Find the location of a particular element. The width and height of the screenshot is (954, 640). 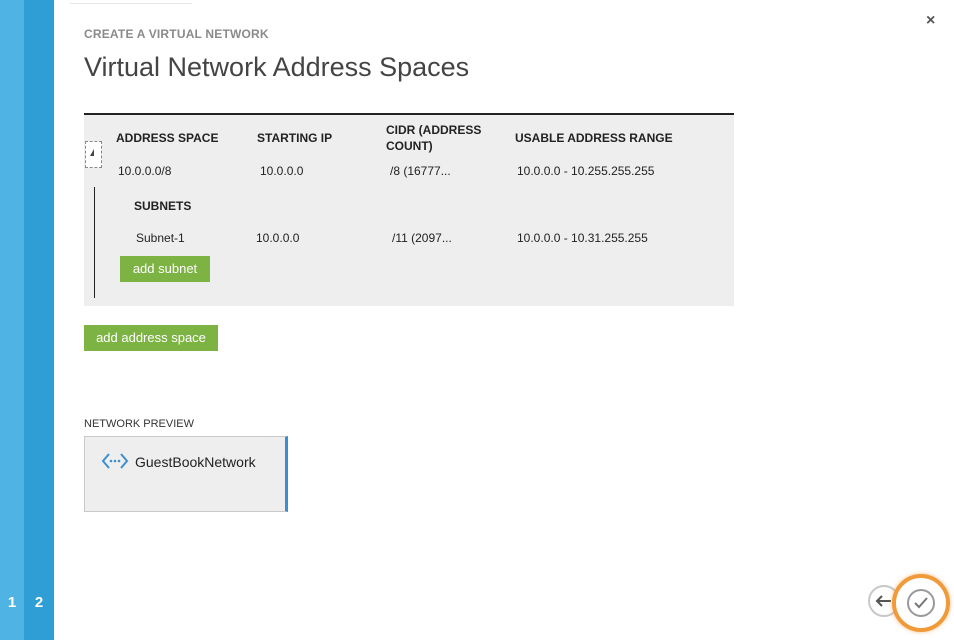

top-divider is located at coordinates (131, 2).